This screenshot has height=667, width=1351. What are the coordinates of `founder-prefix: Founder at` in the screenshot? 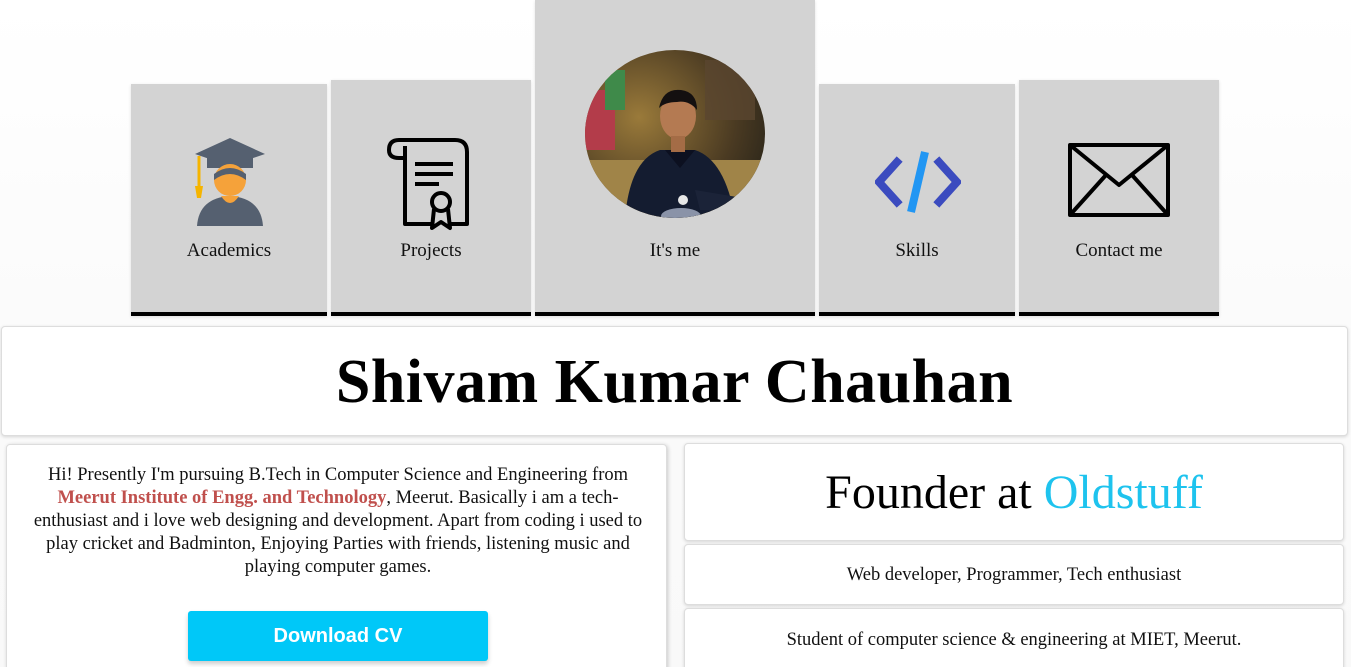 It's located at (934, 492).